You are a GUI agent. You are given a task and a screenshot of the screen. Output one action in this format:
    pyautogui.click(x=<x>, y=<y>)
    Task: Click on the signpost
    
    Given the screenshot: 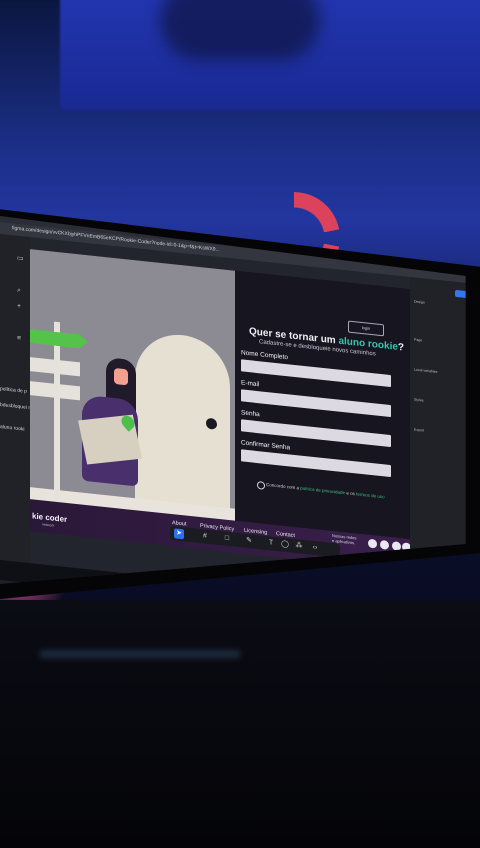 What is the action you would take?
    pyautogui.click(x=57, y=412)
    